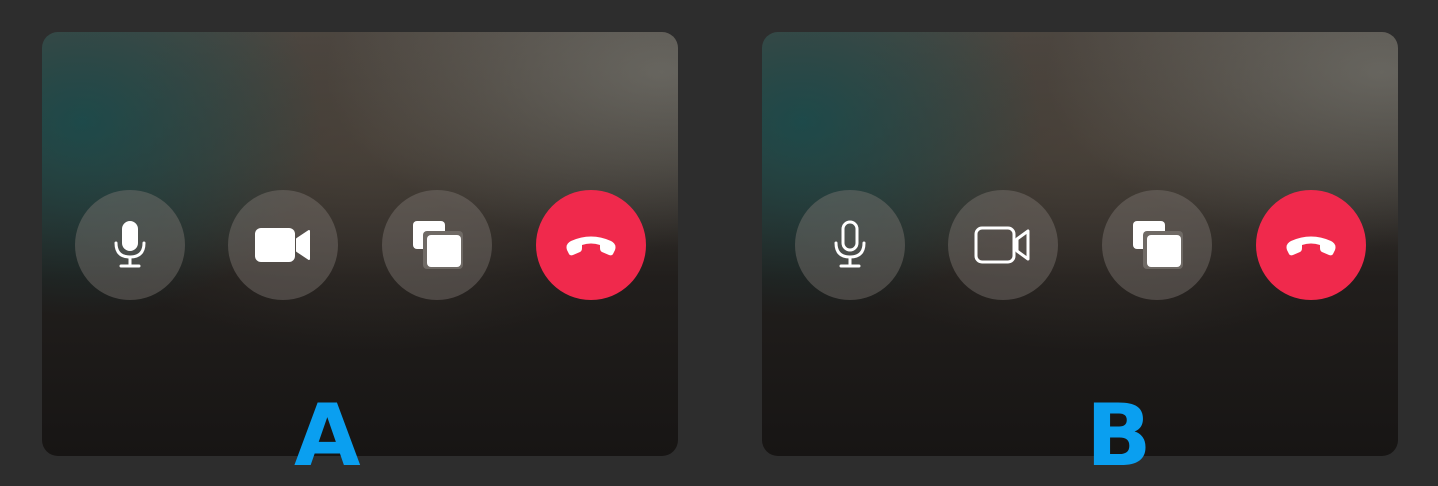 The width and height of the screenshot is (1438, 486). I want to click on variant-label-b: B, so click(1119, 436).